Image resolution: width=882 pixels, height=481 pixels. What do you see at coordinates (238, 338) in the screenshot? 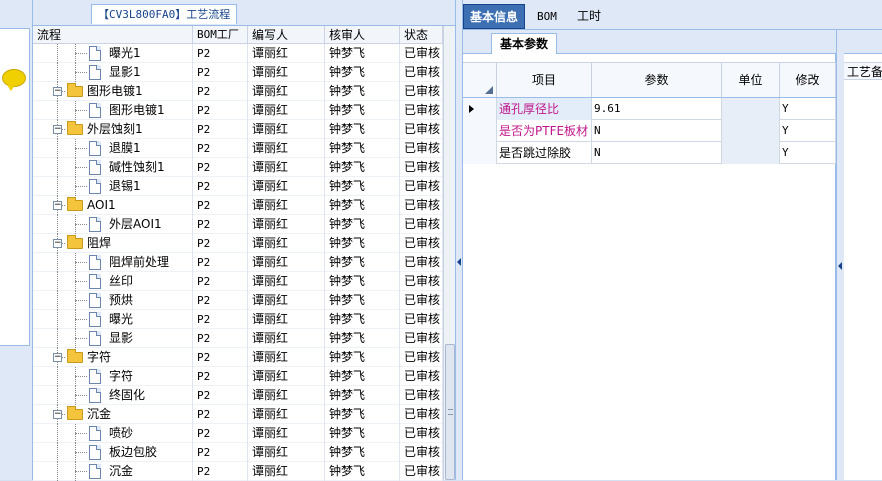
I see `flow-table-row: 显影 P2 谭丽红 钟梦飞 已审核` at bounding box center [238, 338].